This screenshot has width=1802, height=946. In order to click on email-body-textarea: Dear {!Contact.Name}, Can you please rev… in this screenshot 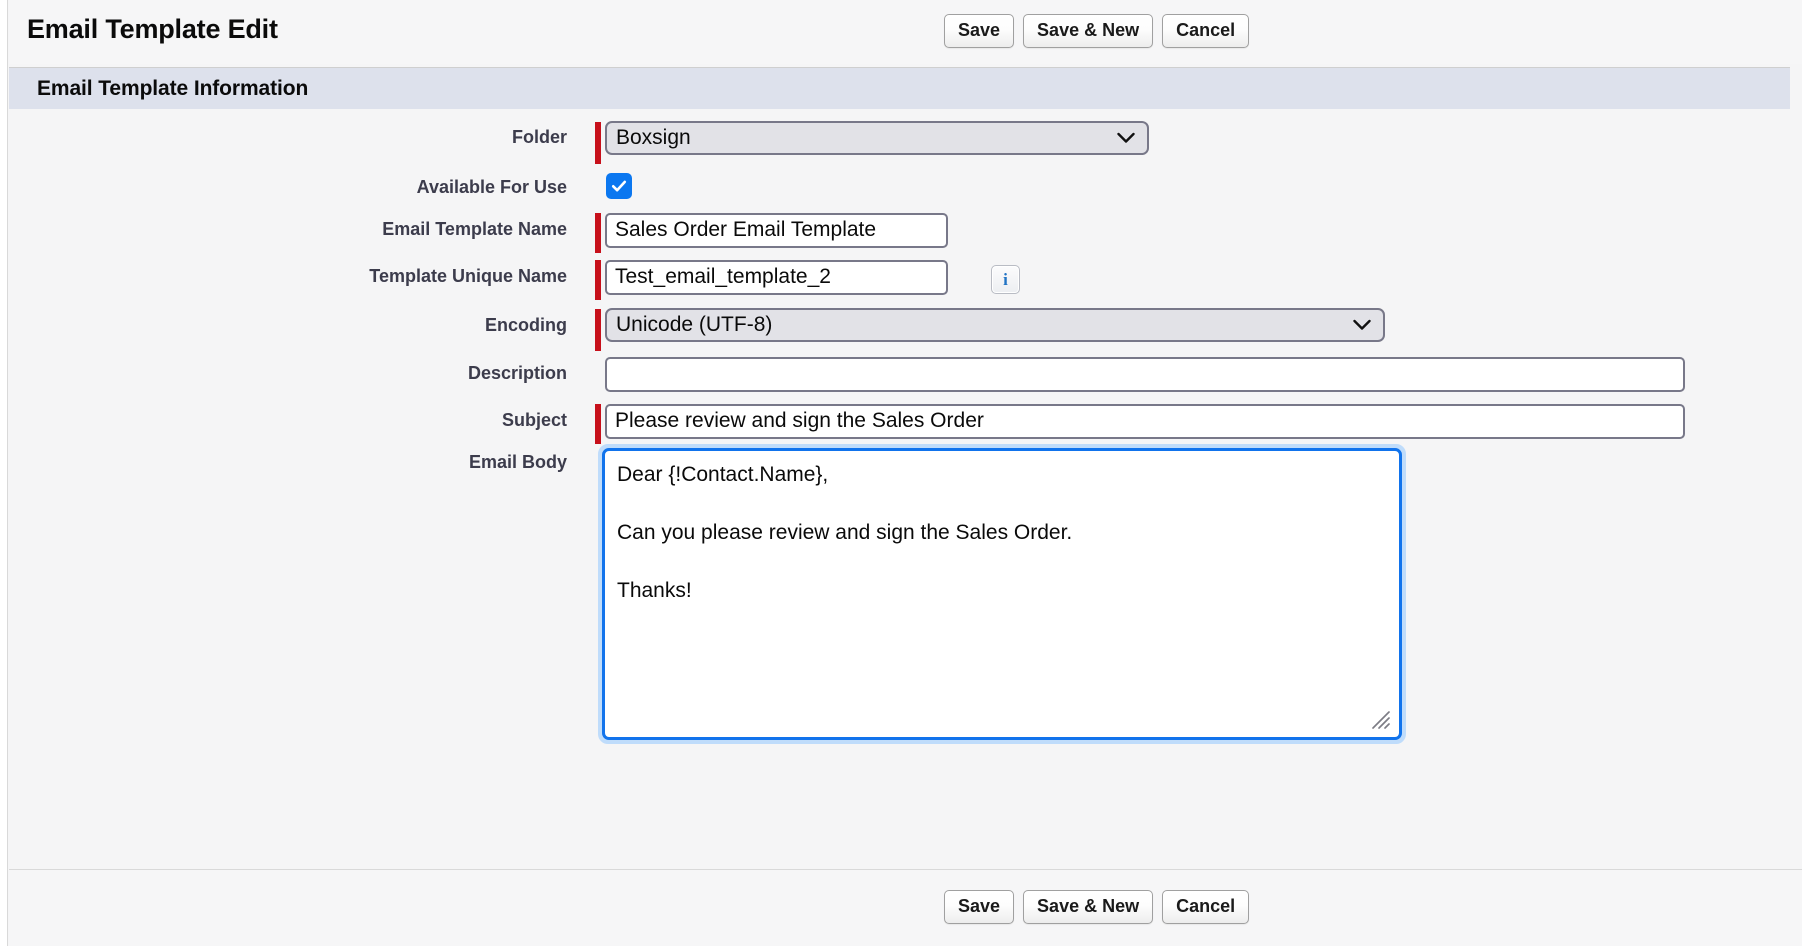, I will do `click(1002, 594)`.